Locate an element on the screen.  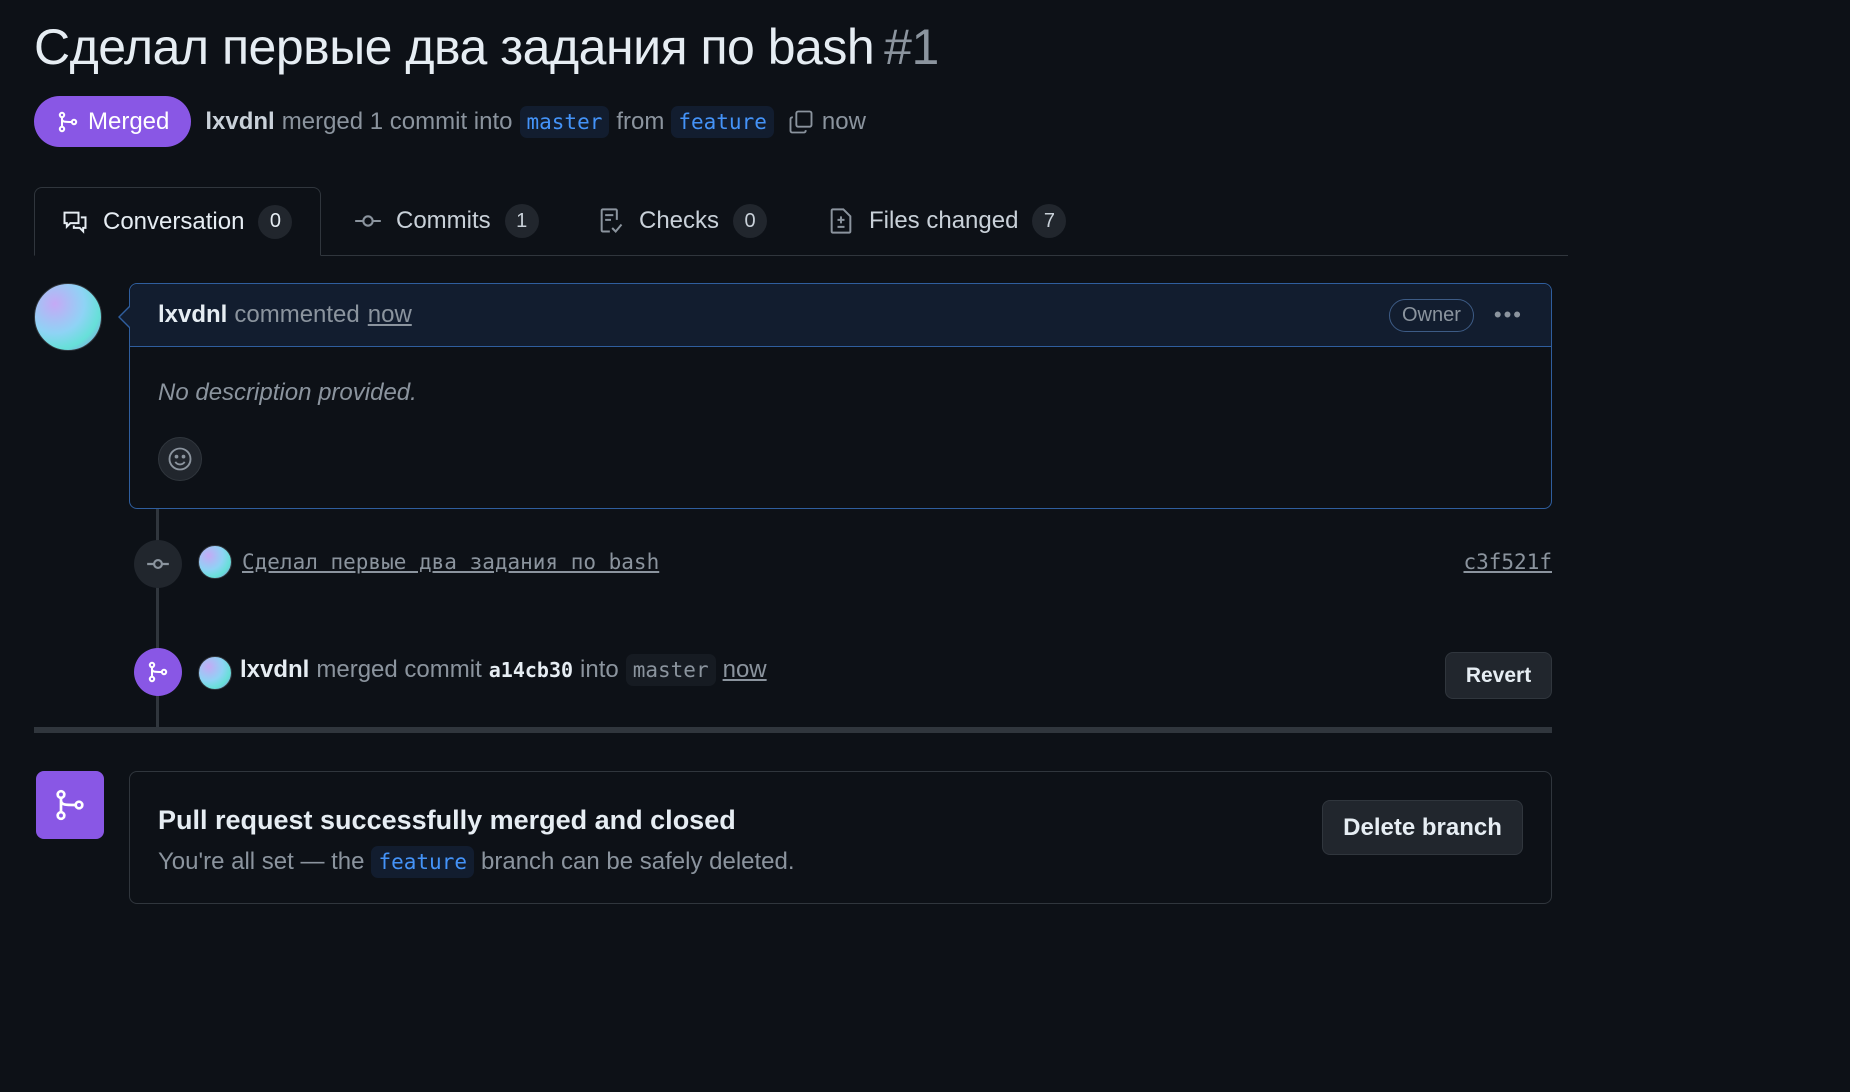
checklist-icon is located at coordinates (611, 221).